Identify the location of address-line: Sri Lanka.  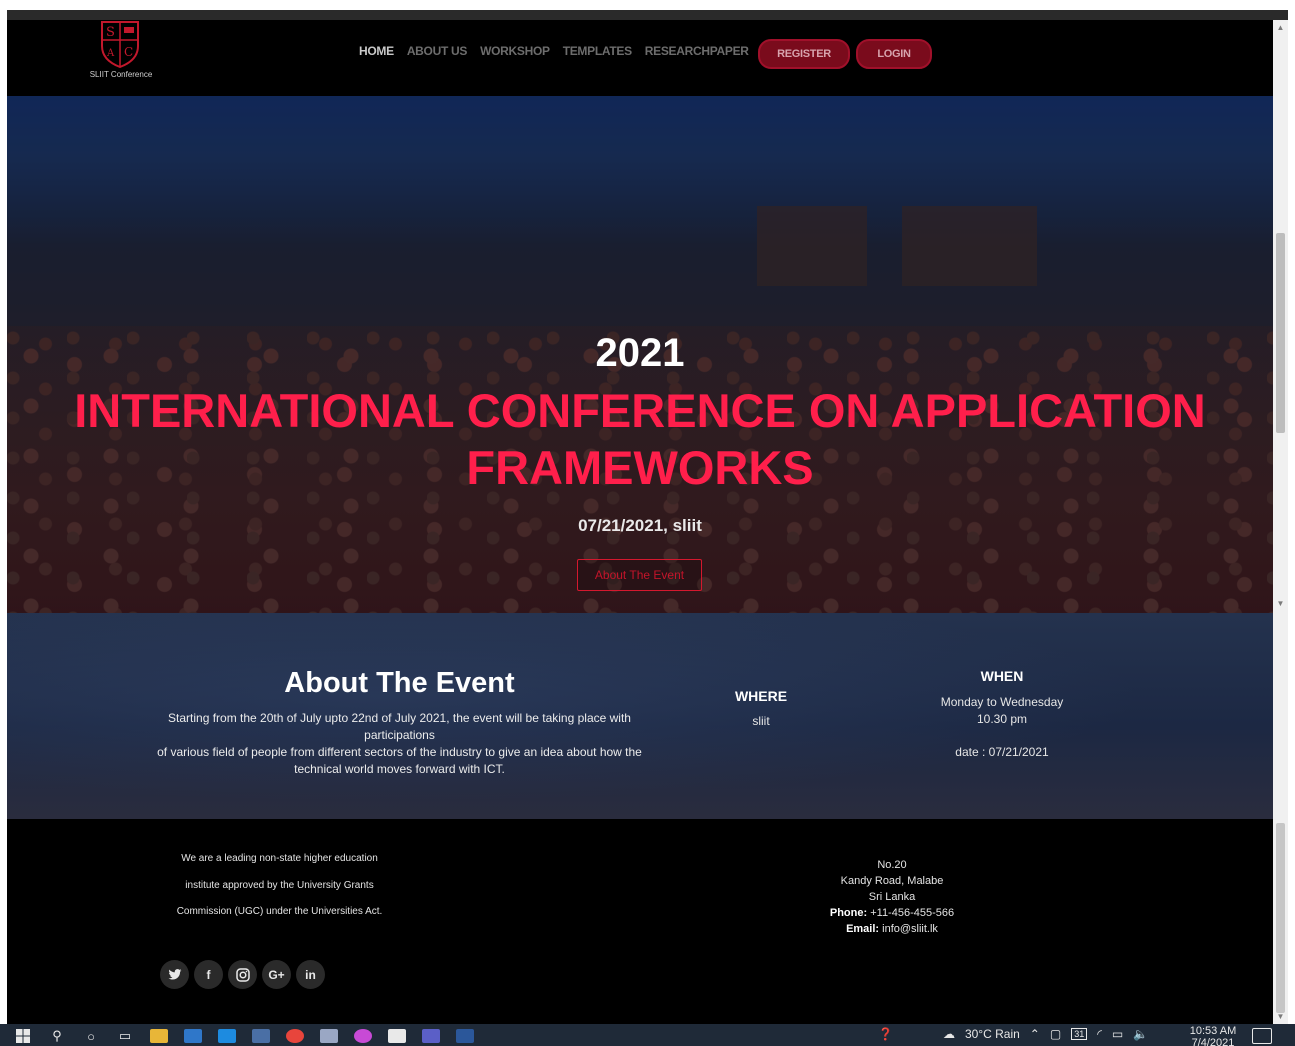
(892, 897).